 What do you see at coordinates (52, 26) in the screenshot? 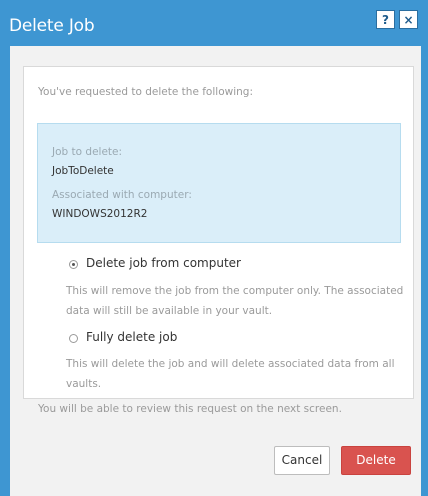
I see `dialog-title: Delete Job` at bounding box center [52, 26].